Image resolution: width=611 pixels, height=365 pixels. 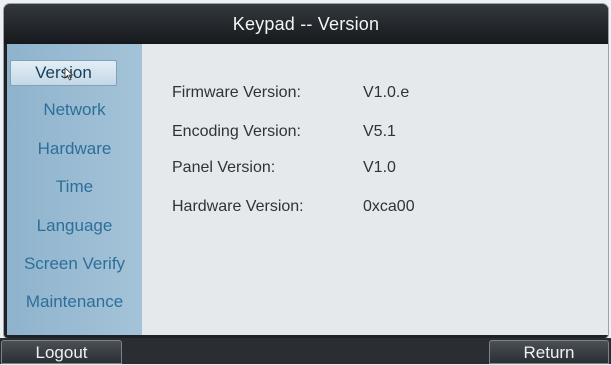 I want to click on window-title: Keypad -- Version, so click(x=306, y=24).